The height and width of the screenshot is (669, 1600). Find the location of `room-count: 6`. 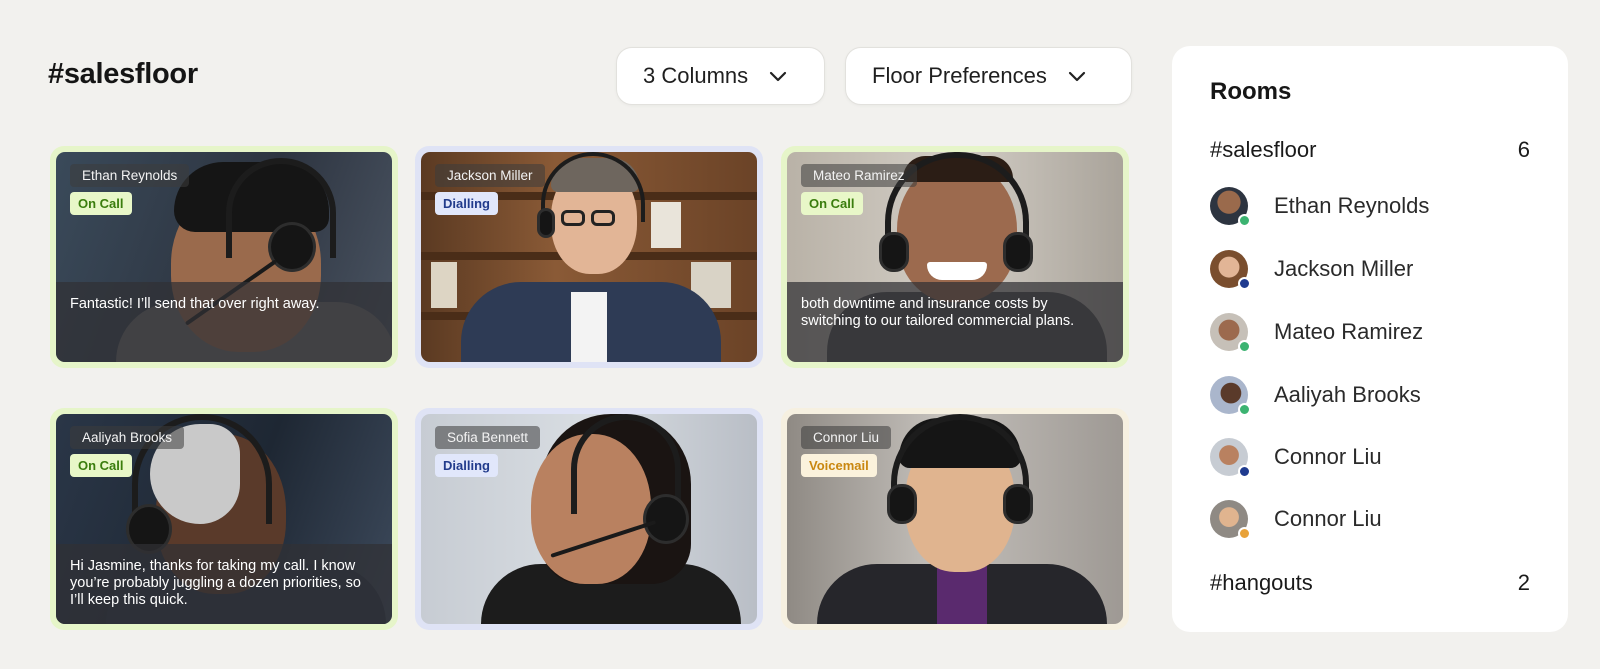

room-count: 6 is located at coordinates (1523, 149).